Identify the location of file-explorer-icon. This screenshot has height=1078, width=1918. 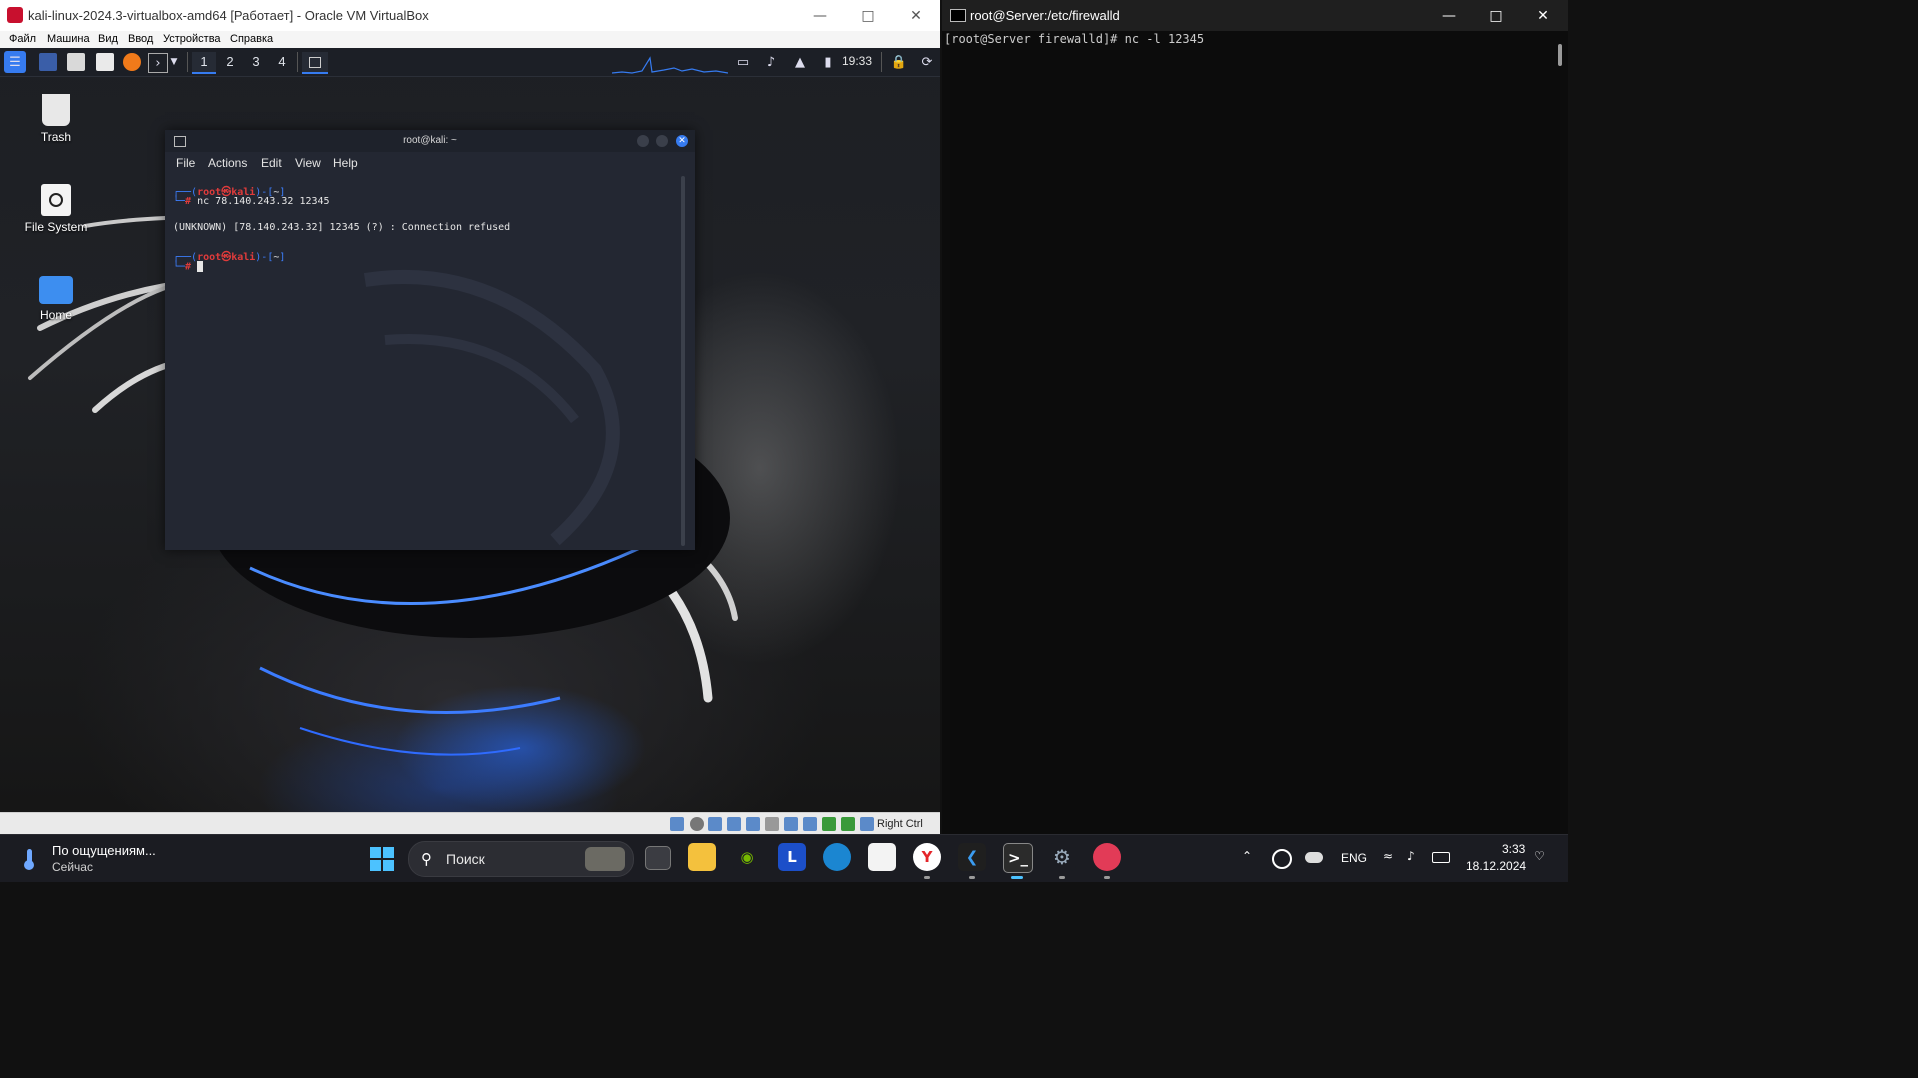
(702, 857).